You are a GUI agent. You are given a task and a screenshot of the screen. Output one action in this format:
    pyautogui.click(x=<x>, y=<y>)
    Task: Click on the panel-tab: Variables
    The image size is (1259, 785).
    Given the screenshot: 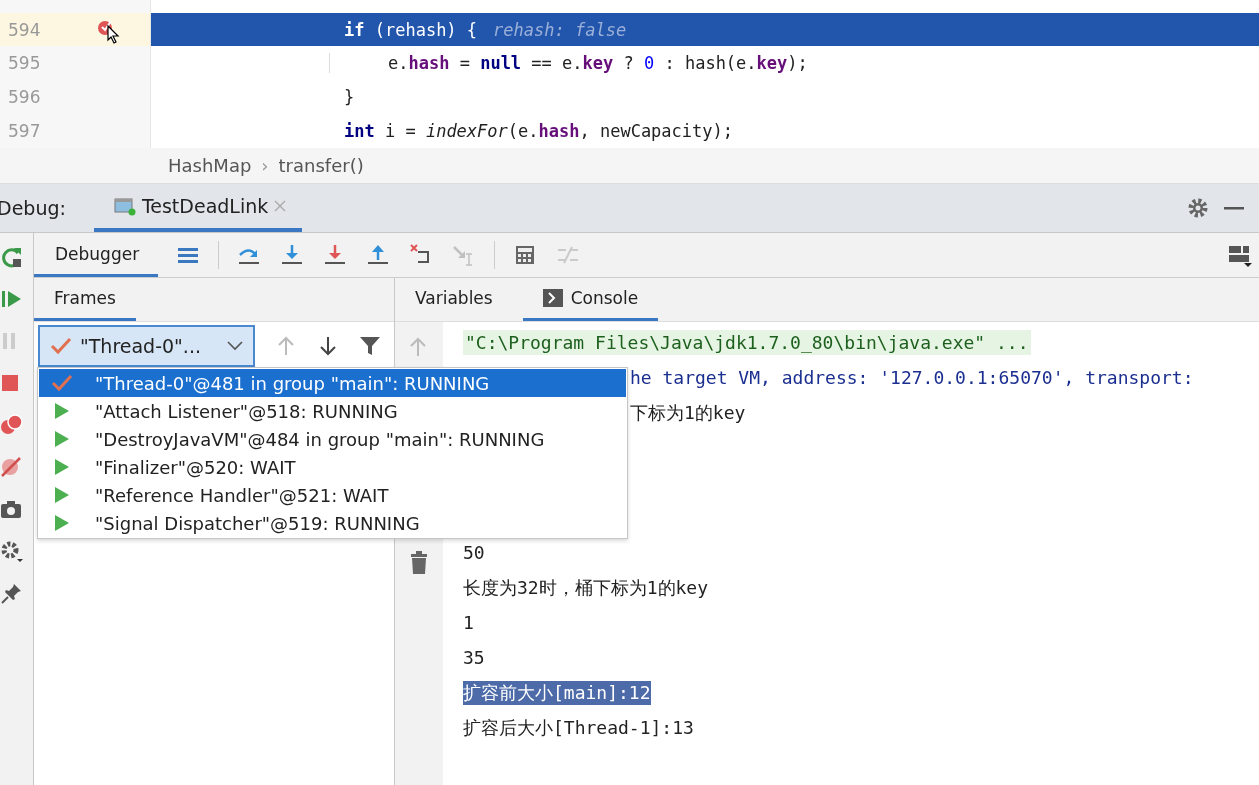 What is the action you would take?
    pyautogui.click(x=454, y=299)
    